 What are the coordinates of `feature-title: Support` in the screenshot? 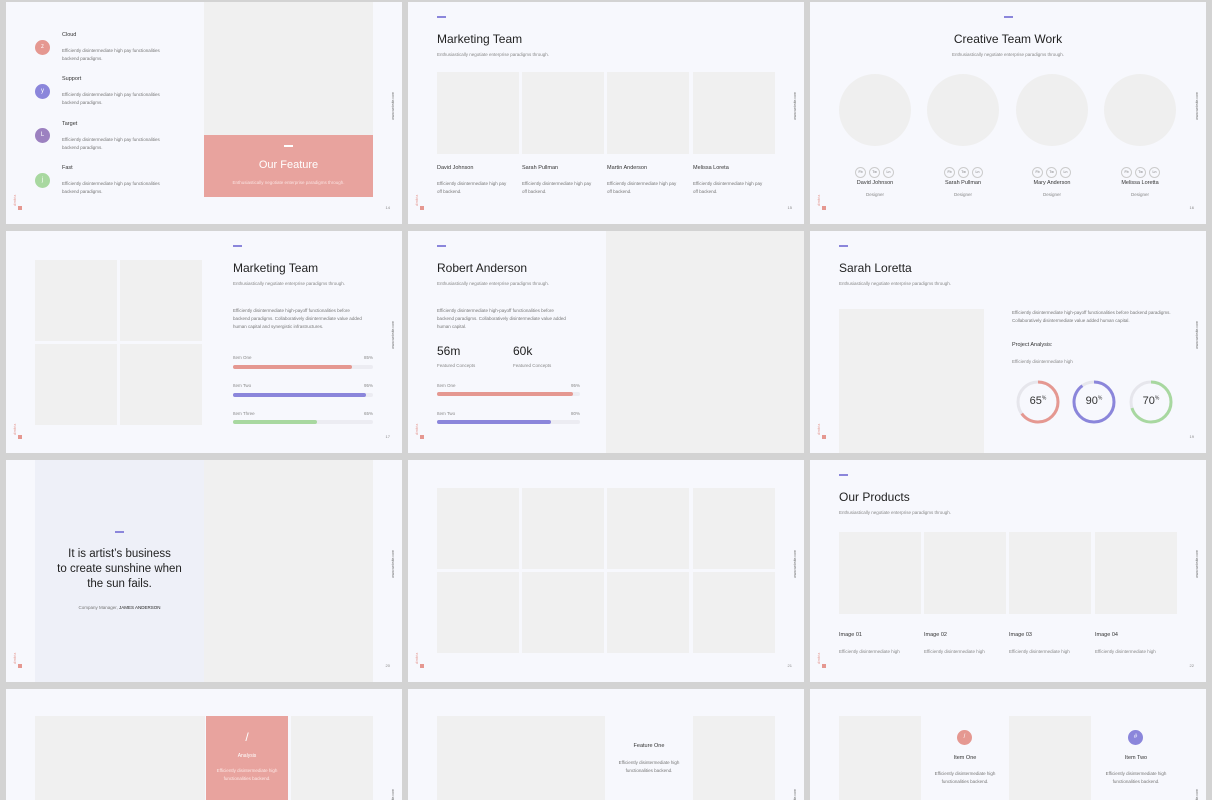 It's located at (72, 79).